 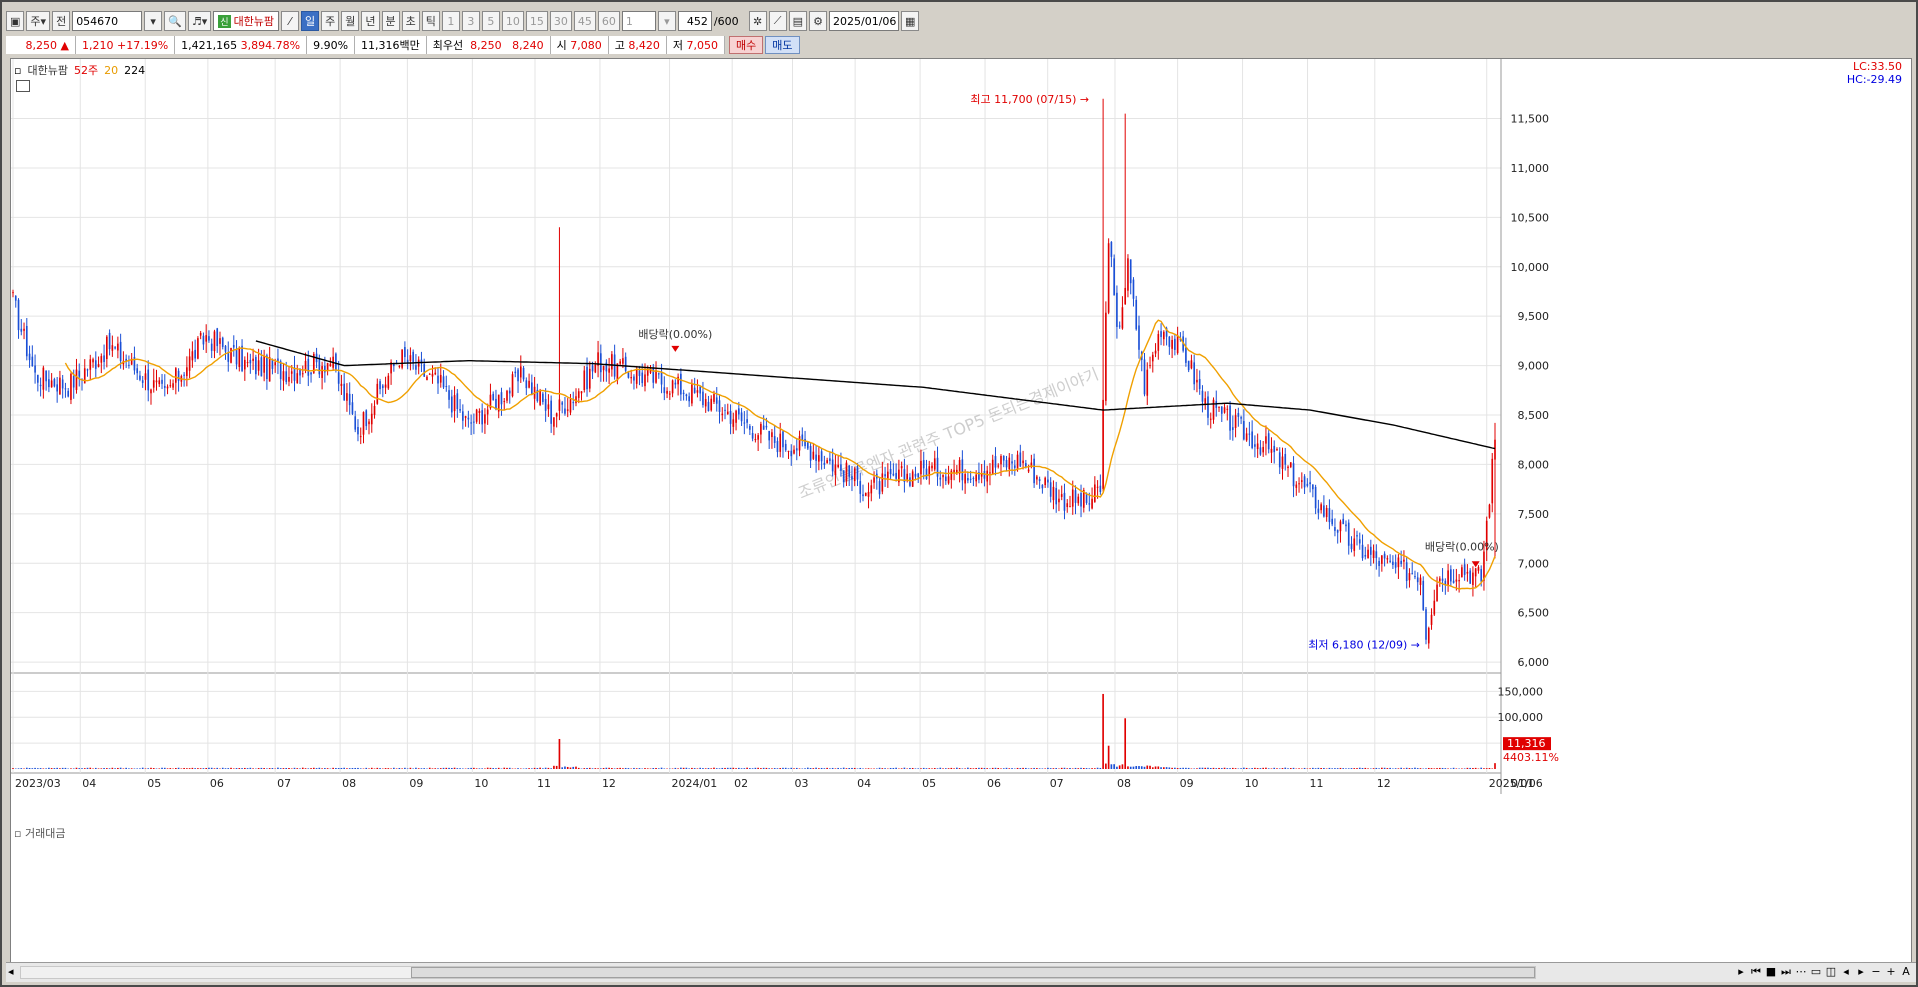 I want to click on dots-icon: ⋯, so click(x=1801, y=972).